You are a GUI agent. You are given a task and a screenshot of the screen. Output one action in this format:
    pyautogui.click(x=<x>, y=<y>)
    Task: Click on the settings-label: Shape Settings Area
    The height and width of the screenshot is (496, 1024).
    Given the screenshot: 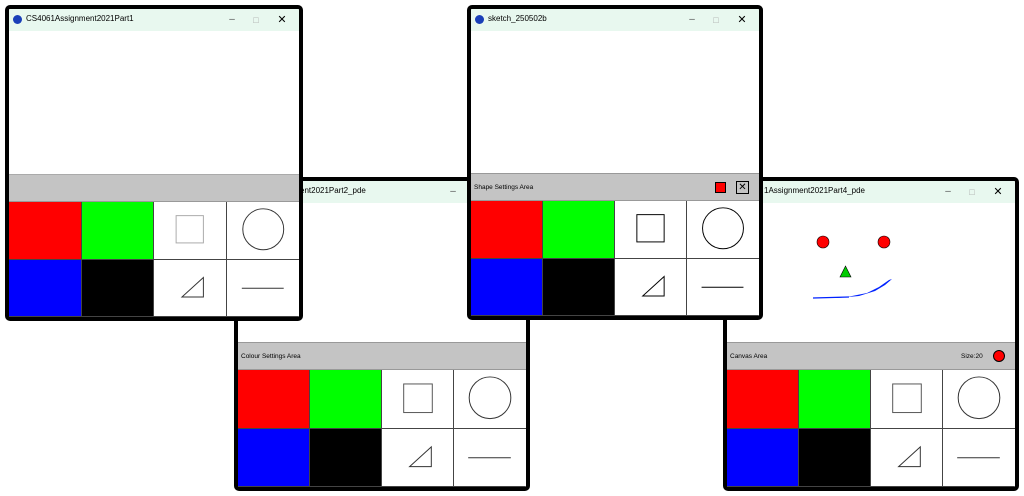 What is the action you would take?
    pyautogui.click(x=504, y=187)
    